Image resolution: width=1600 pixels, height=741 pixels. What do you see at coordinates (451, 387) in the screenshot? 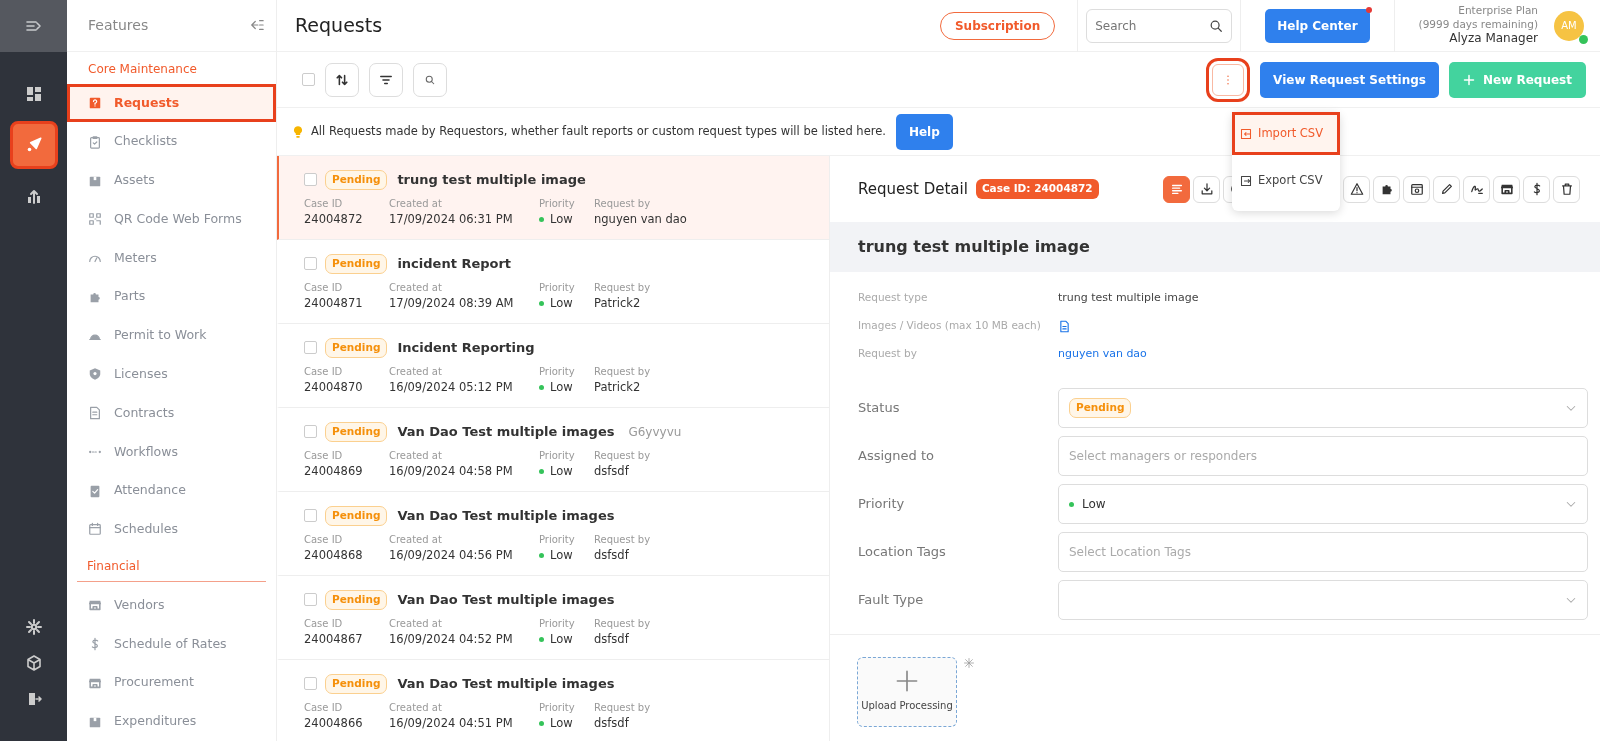
I see `field-value: 16/09/2024 05:12 PM` at bounding box center [451, 387].